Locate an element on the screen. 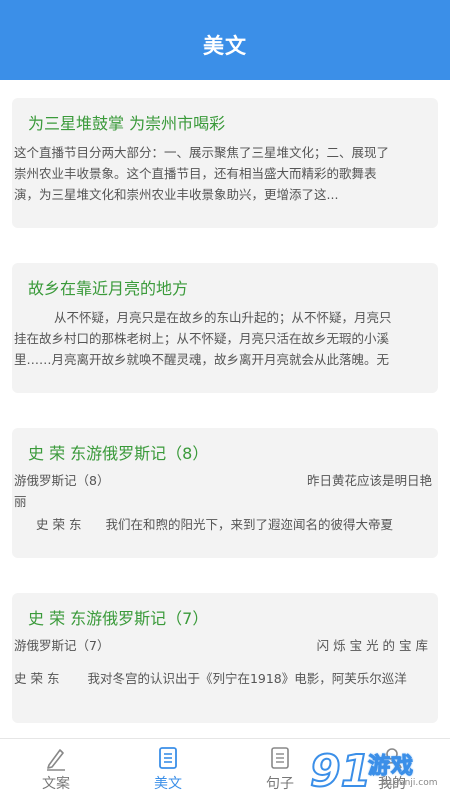 This screenshot has height=800, width=450. watermark-logo-icon: 91 is located at coordinates (338, 770).